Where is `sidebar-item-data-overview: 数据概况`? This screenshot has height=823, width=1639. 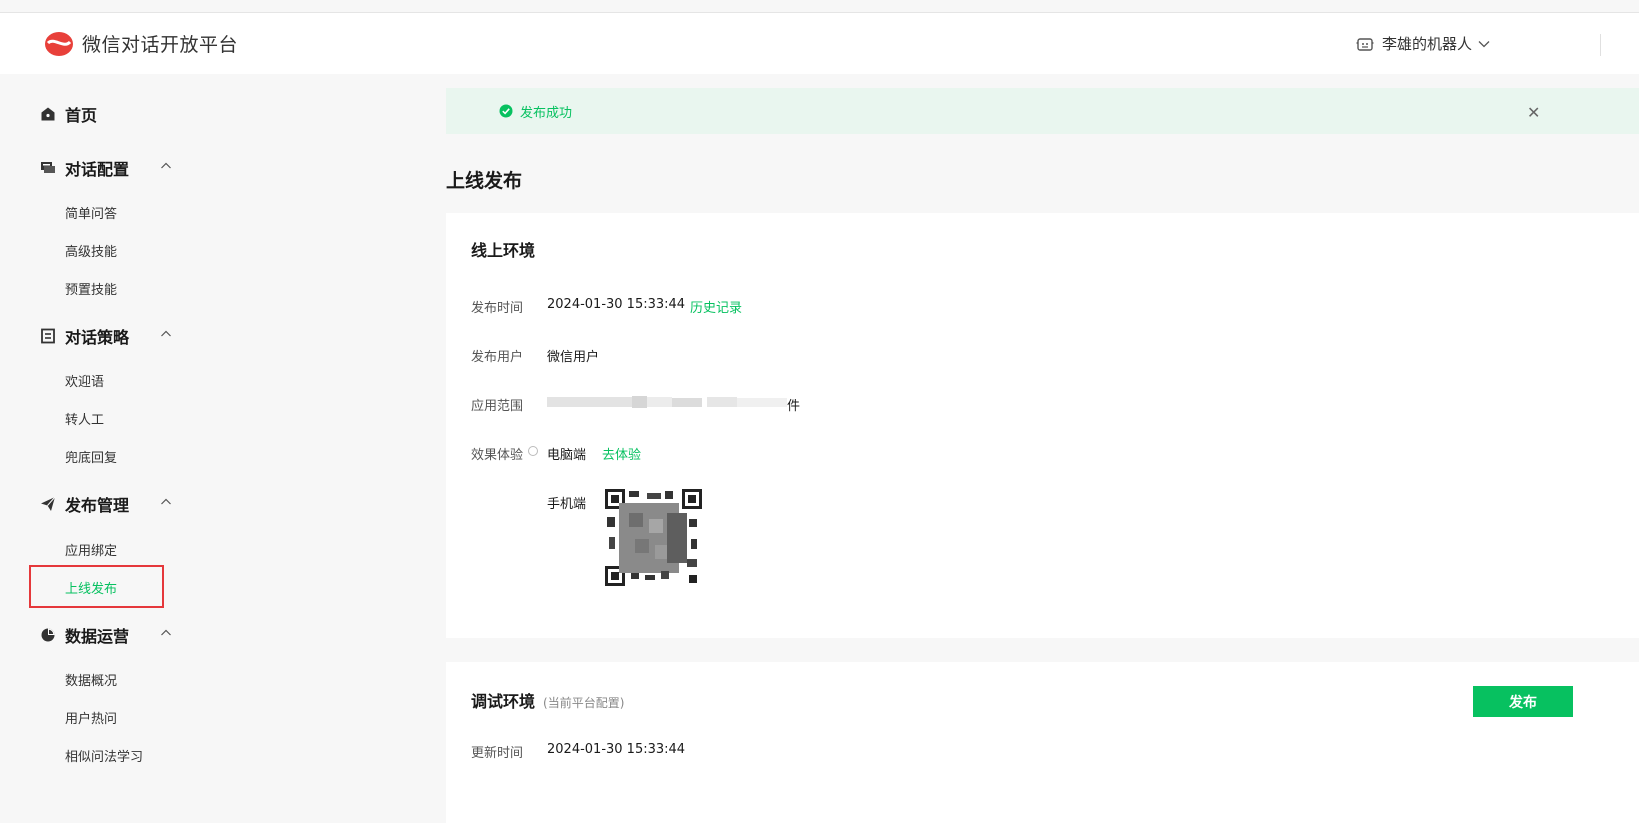 sidebar-item-data-overview: 数据概况 is located at coordinates (91, 679).